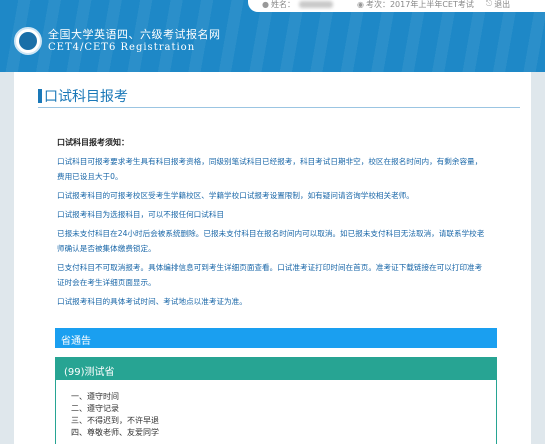  I want to click on notice-line: 费用已设且大于0。, so click(90, 176).